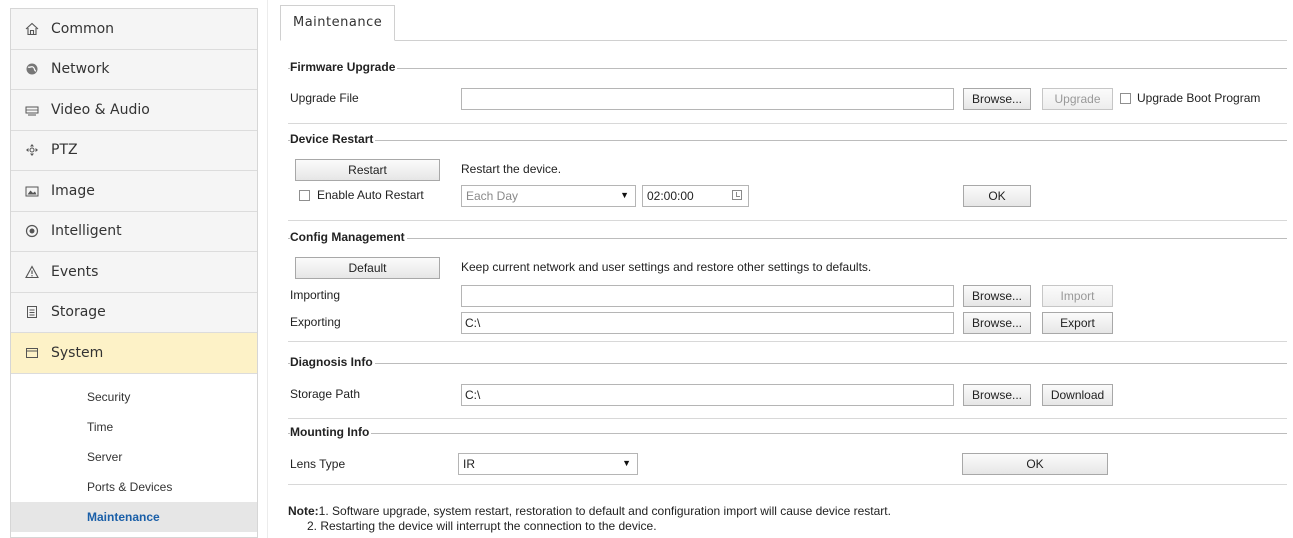 This screenshot has width=1293, height=538. What do you see at coordinates (1077, 99) in the screenshot?
I see `upgrade-button: Upgrade` at bounding box center [1077, 99].